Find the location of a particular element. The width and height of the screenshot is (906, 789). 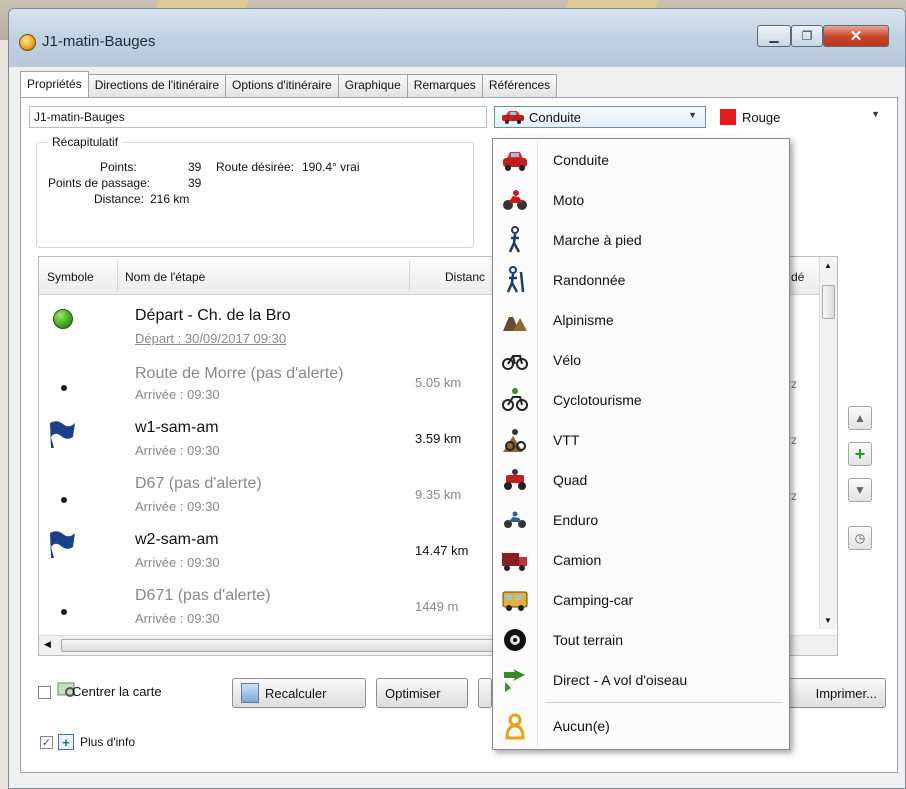

menu-item-alpinism: Alpinisme is located at coordinates (641, 320).